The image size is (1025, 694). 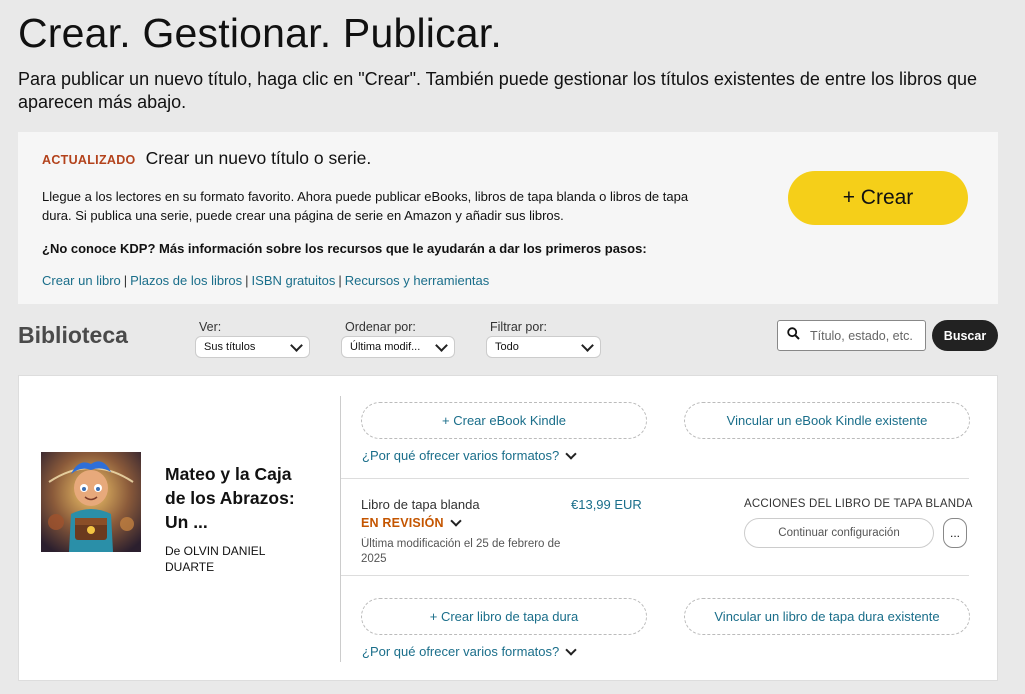 I want to click on create-kindle-ebook-button: + Crear eBook Kindle, so click(x=504, y=420).